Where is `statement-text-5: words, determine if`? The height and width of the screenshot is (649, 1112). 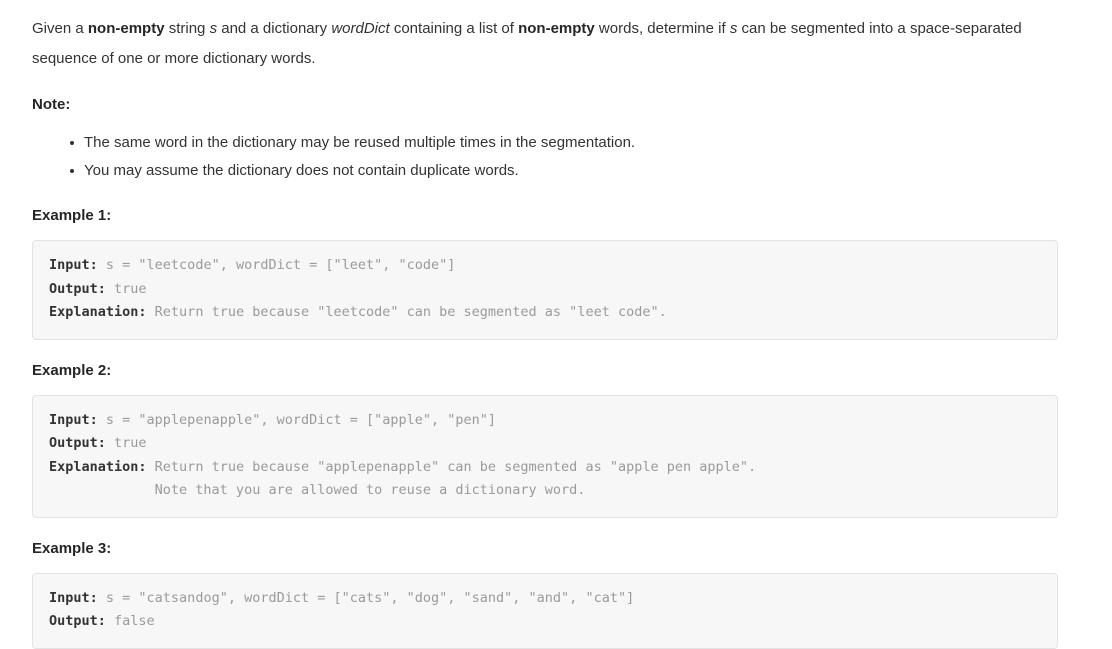
statement-text-5: words, determine if is located at coordinates (662, 28).